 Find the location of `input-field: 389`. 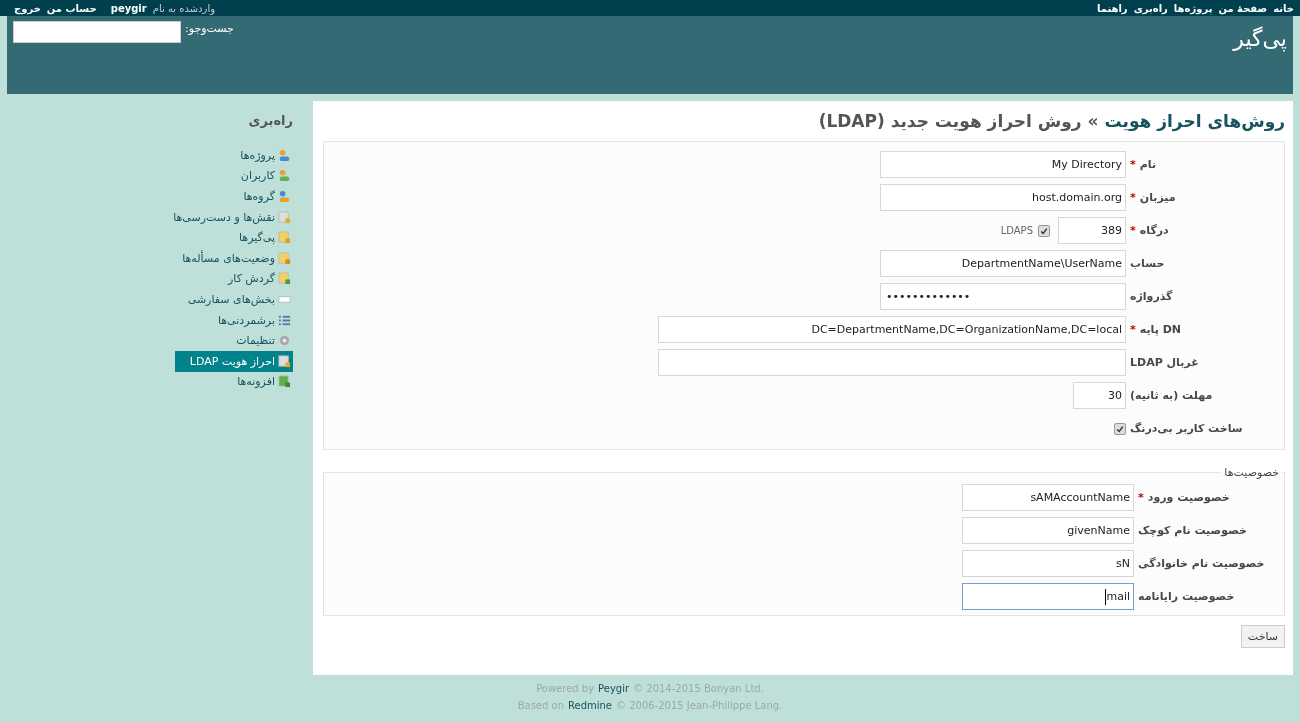

input-field: 389 is located at coordinates (1092, 230).